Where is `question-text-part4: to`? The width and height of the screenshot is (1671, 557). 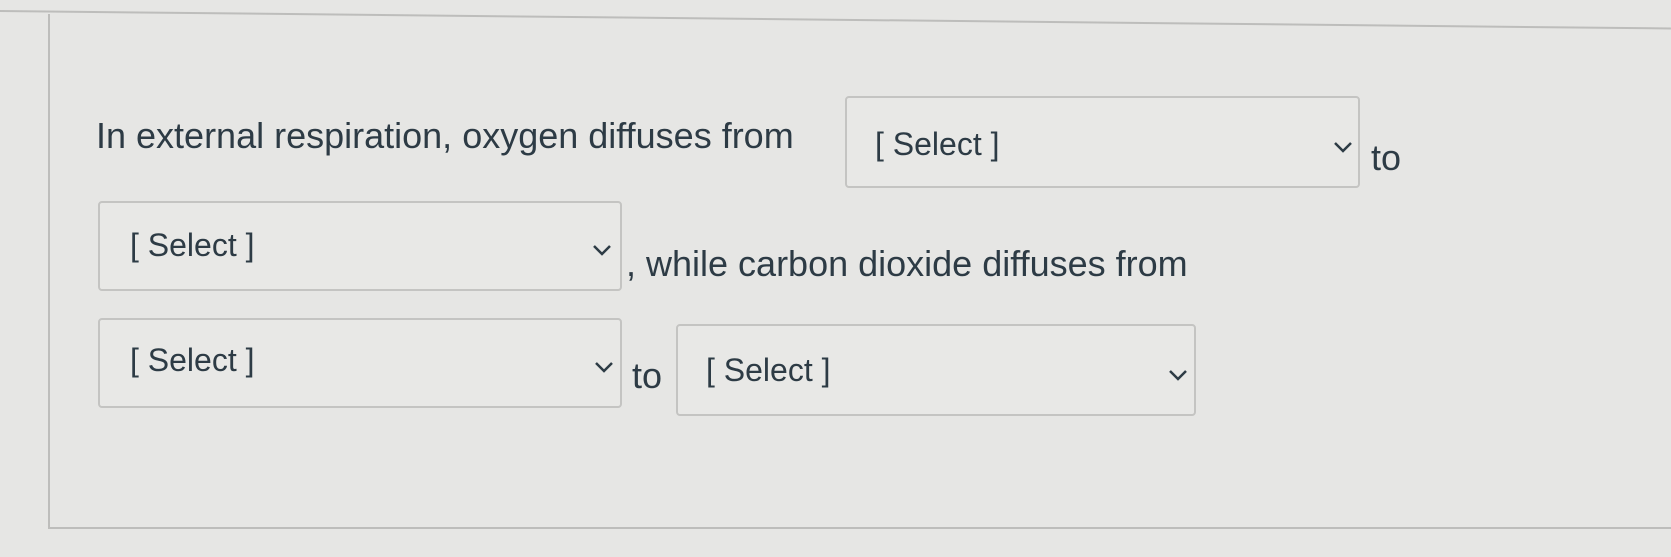
question-text-part4: to is located at coordinates (647, 375).